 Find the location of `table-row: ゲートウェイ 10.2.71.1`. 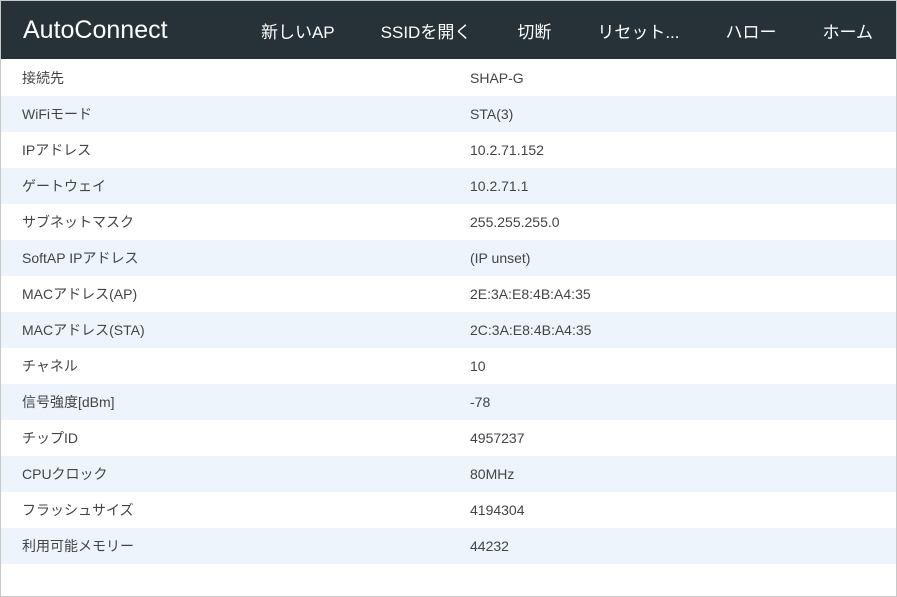

table-row: ゲートウェイ 10.2.71.1 is located at coordinates (448, 186).